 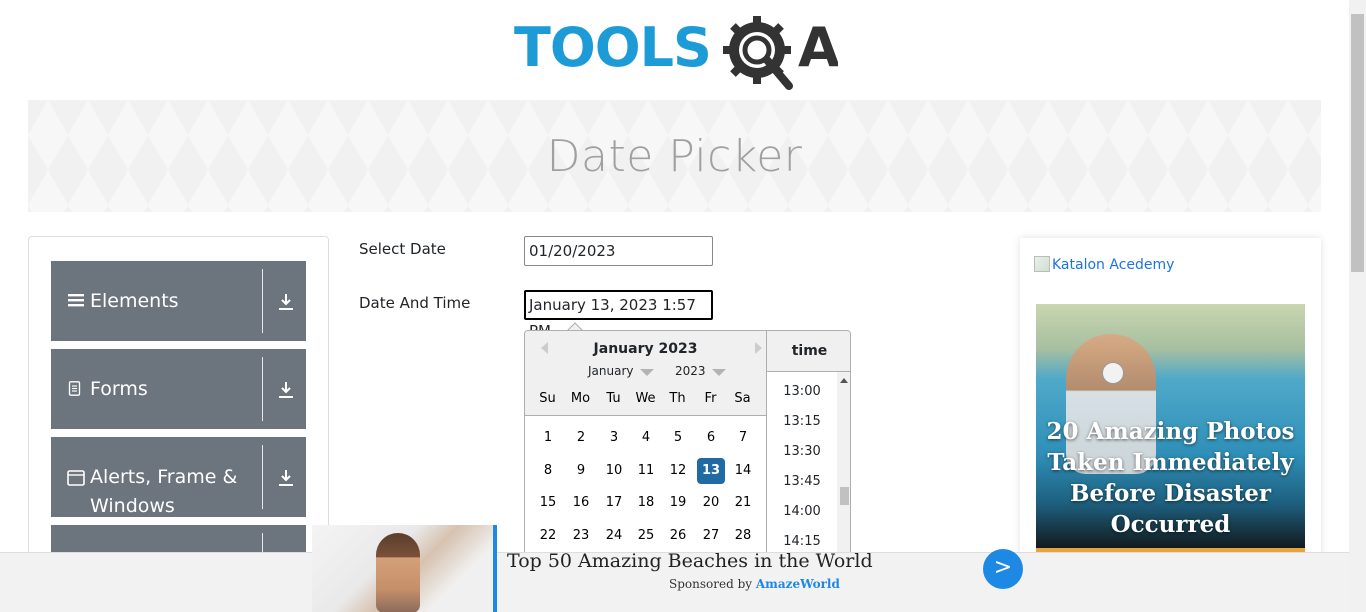 I want to click on month-select-value: January, so click(x=611, y=371).